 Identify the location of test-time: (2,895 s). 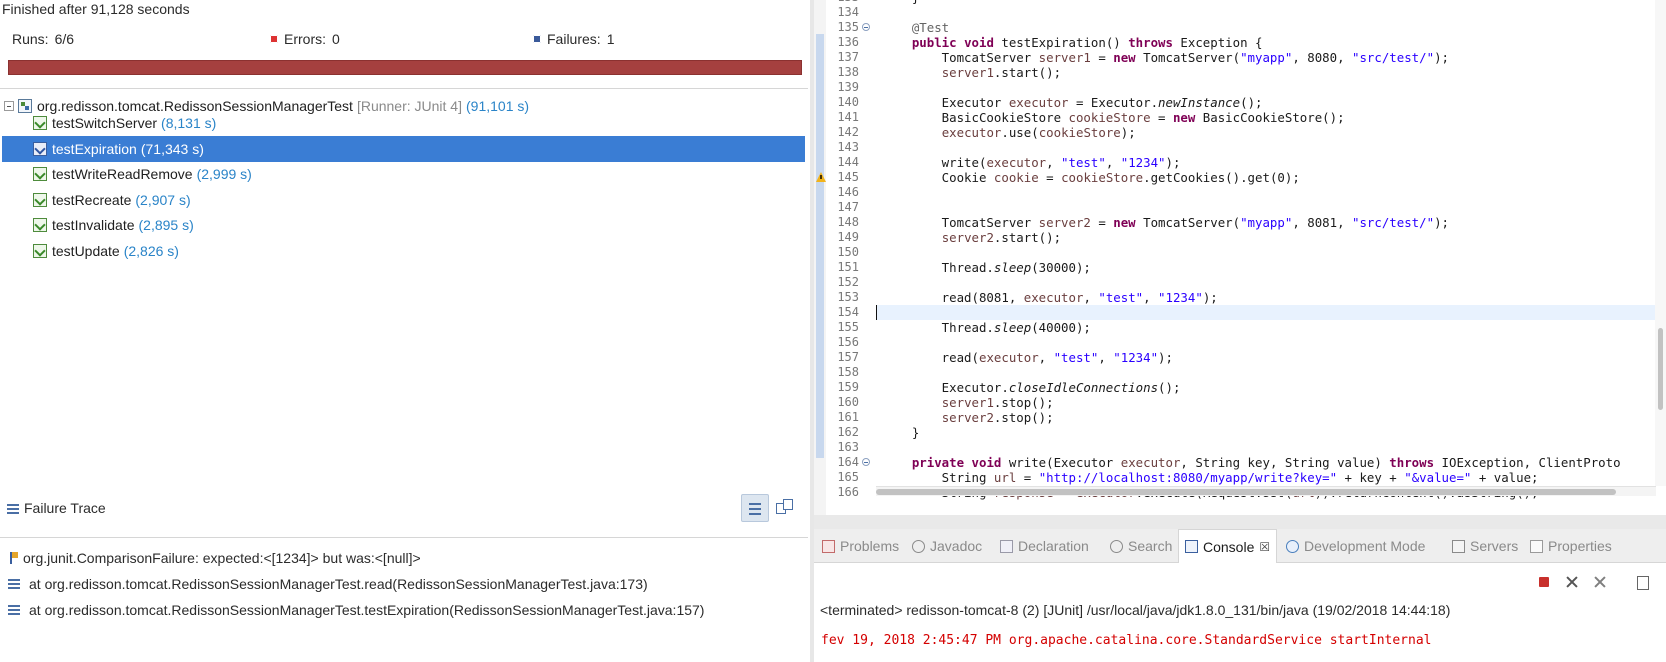
(166, 225).